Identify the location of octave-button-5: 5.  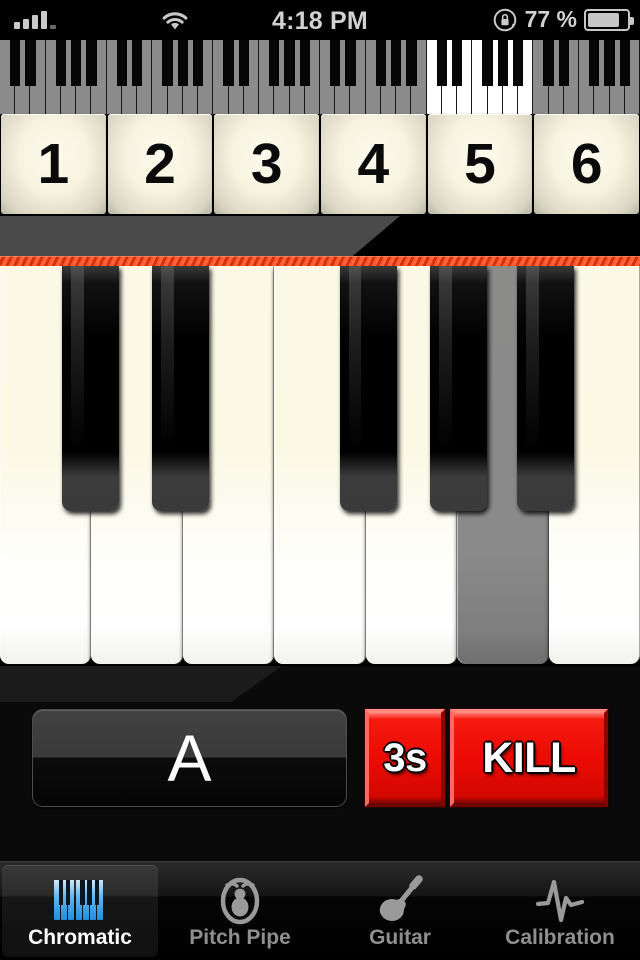
(480, 164).